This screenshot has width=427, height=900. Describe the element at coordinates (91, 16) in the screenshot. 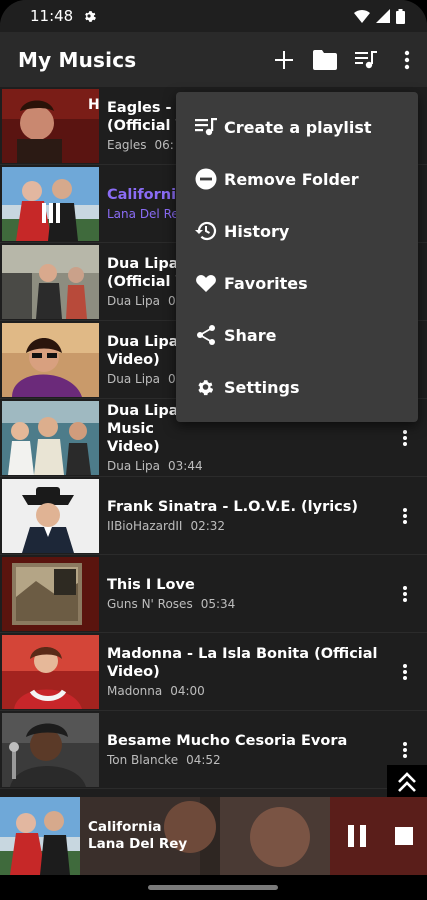

I see `settings-status-icon` at that location.